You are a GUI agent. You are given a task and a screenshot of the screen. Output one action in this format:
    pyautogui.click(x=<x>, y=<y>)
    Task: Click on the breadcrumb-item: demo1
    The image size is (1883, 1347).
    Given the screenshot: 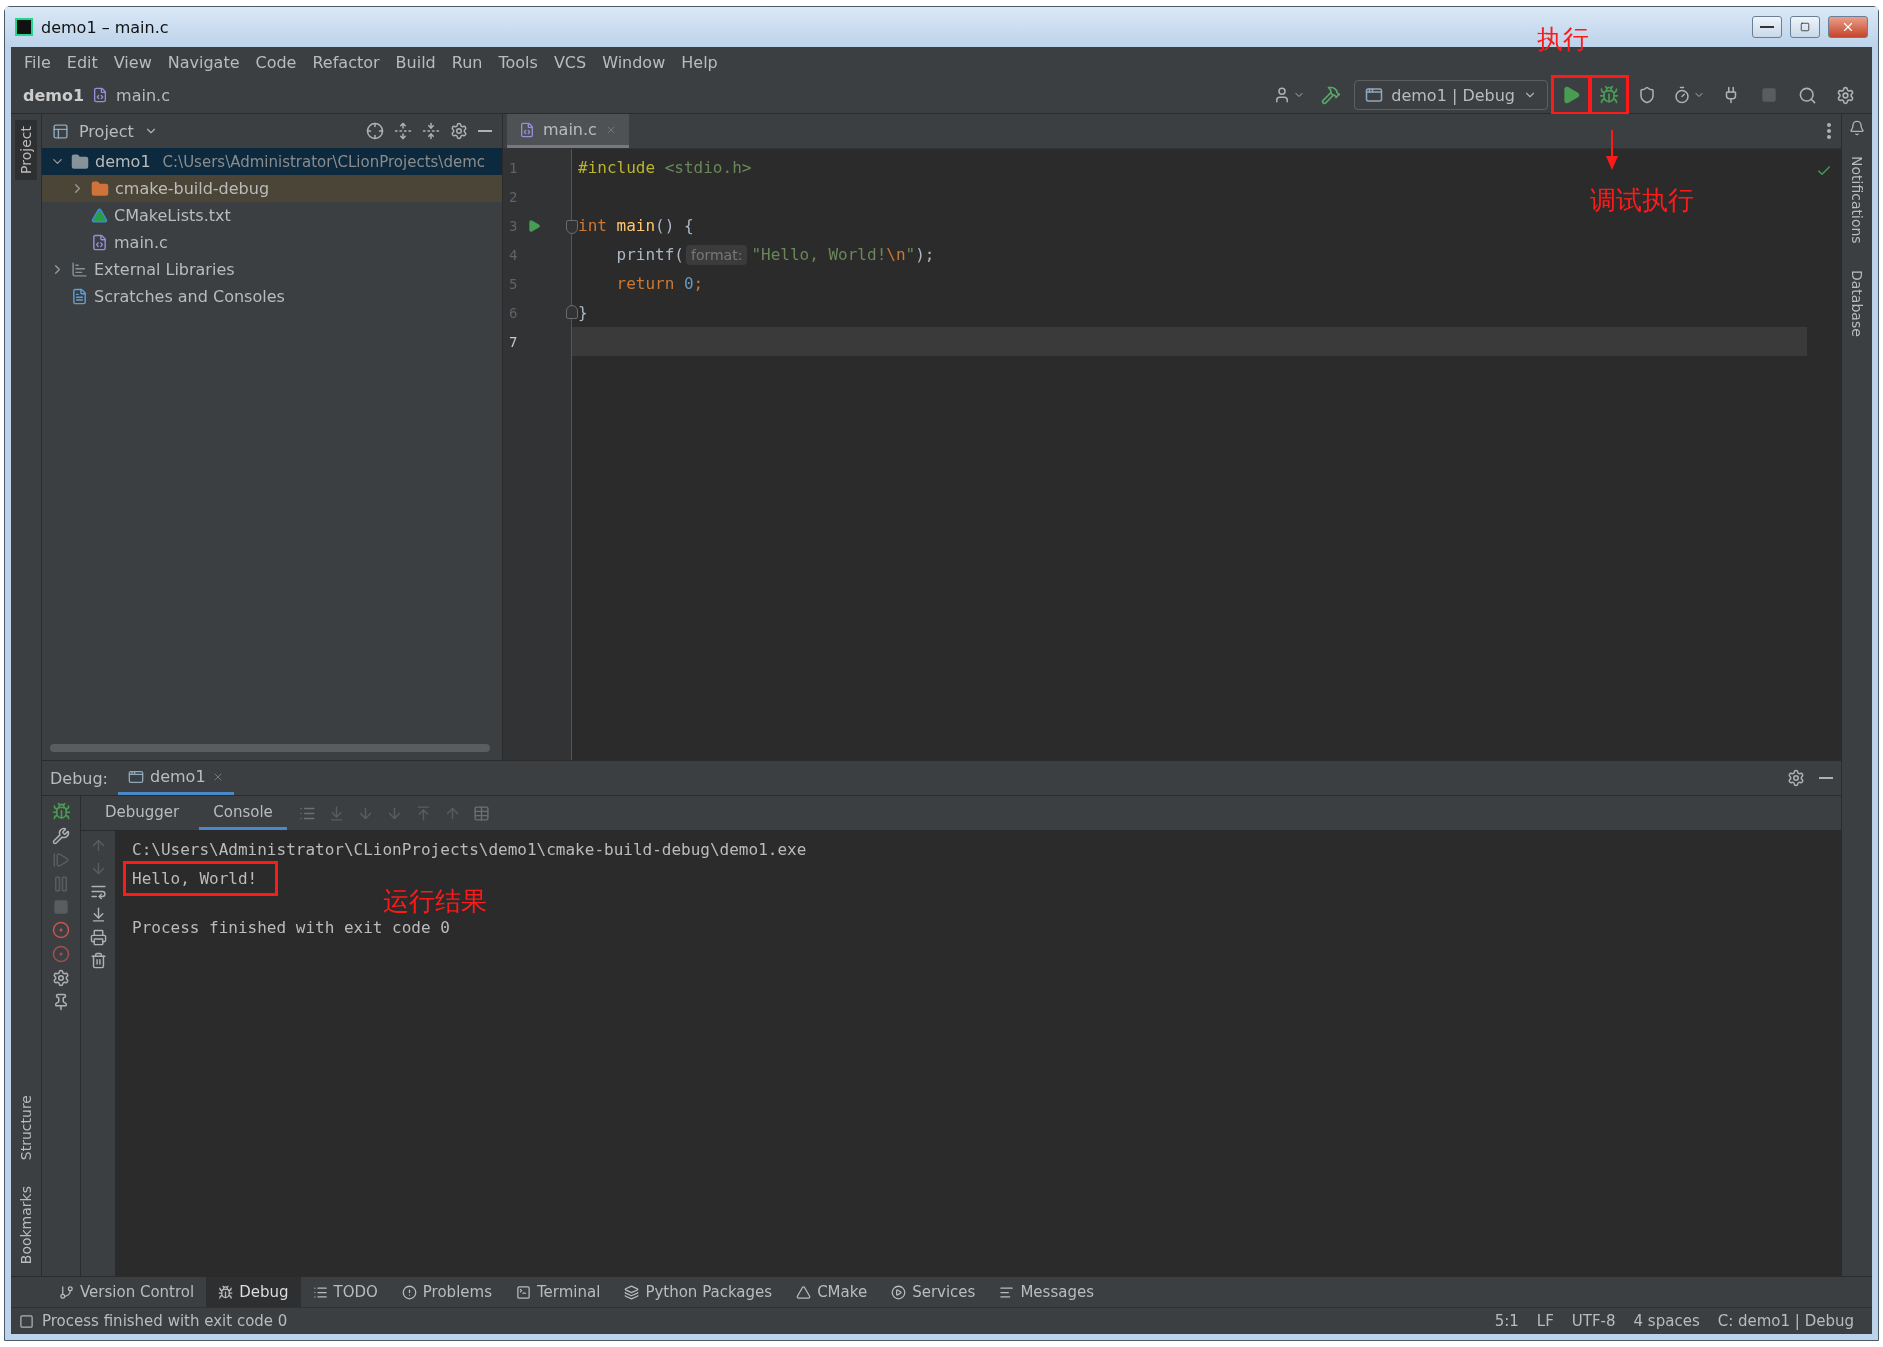 What is the action you would take?
    pyautogui.click(x=54, y=95)
    